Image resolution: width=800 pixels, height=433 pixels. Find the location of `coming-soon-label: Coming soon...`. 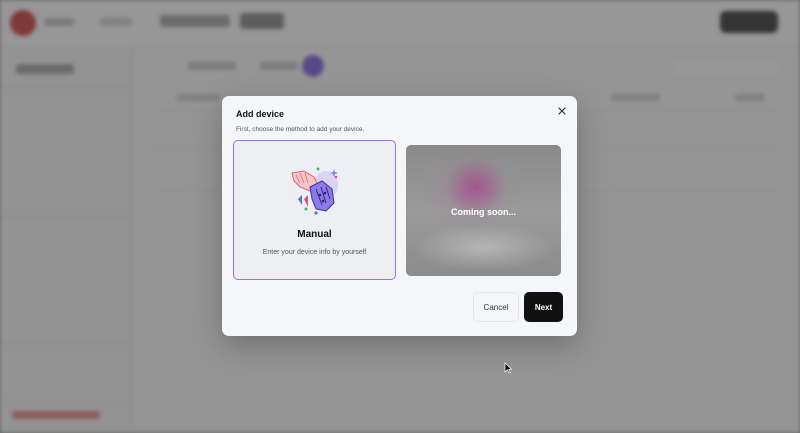

coming-soon-label: Coming soon... is located at coordinates (483, 212).